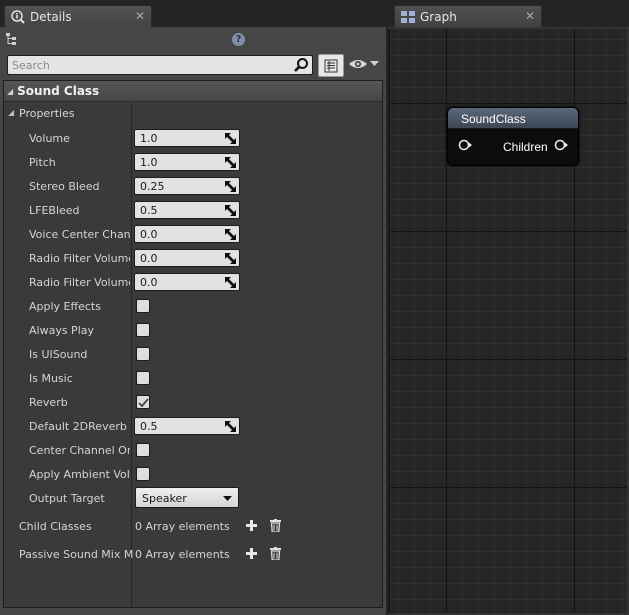 The width and height of the screenshot is (629, 615). Describe the element at coordinates (493, 119) in the screenshot. I see `node-title: SoundClass` at that location.